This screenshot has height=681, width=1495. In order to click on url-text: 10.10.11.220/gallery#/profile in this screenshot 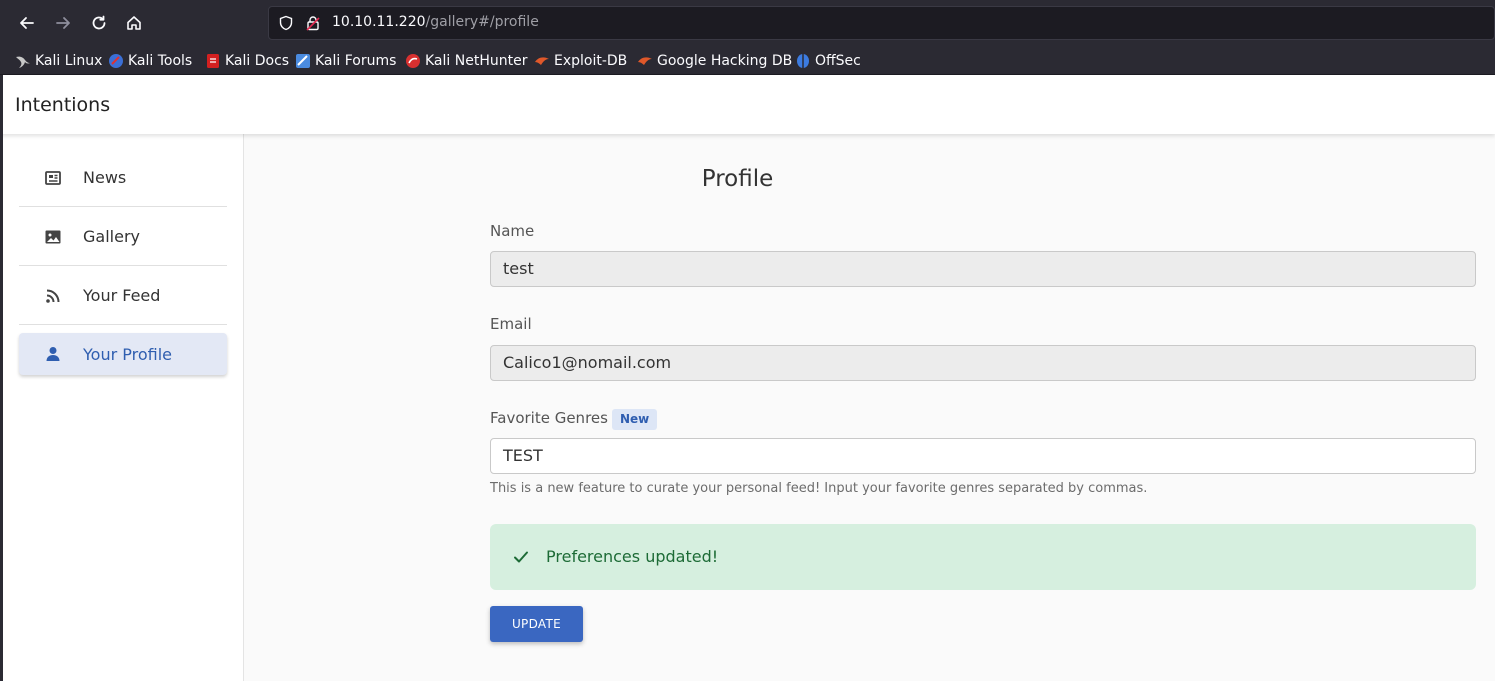, I will do `click(435, 22)`.